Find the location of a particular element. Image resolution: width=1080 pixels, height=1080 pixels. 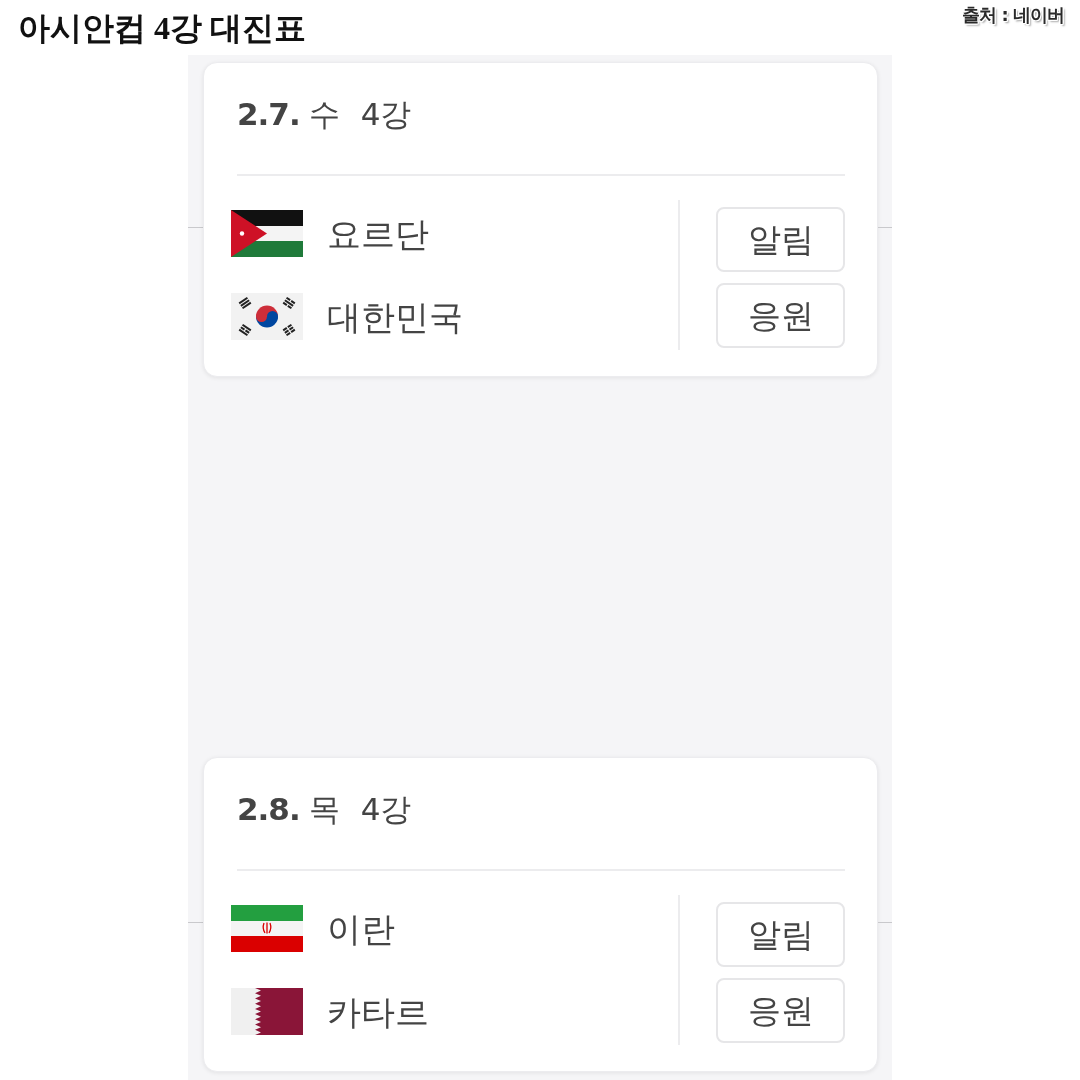

team-name: 대한민국 is located at coordinates (395, 317).